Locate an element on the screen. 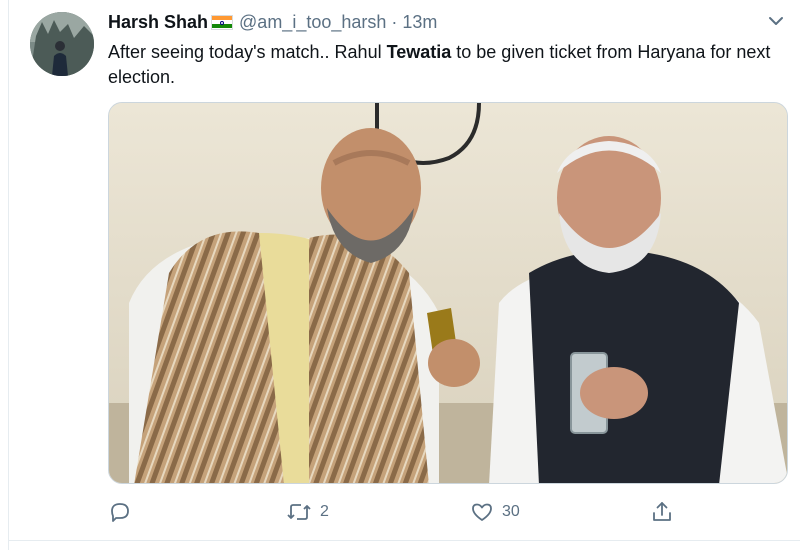 This screenshot has width=800, height=550. tweet-header: Harsh Shah @am_i_too_harsh · 13m is located at coordinates (272, 22).